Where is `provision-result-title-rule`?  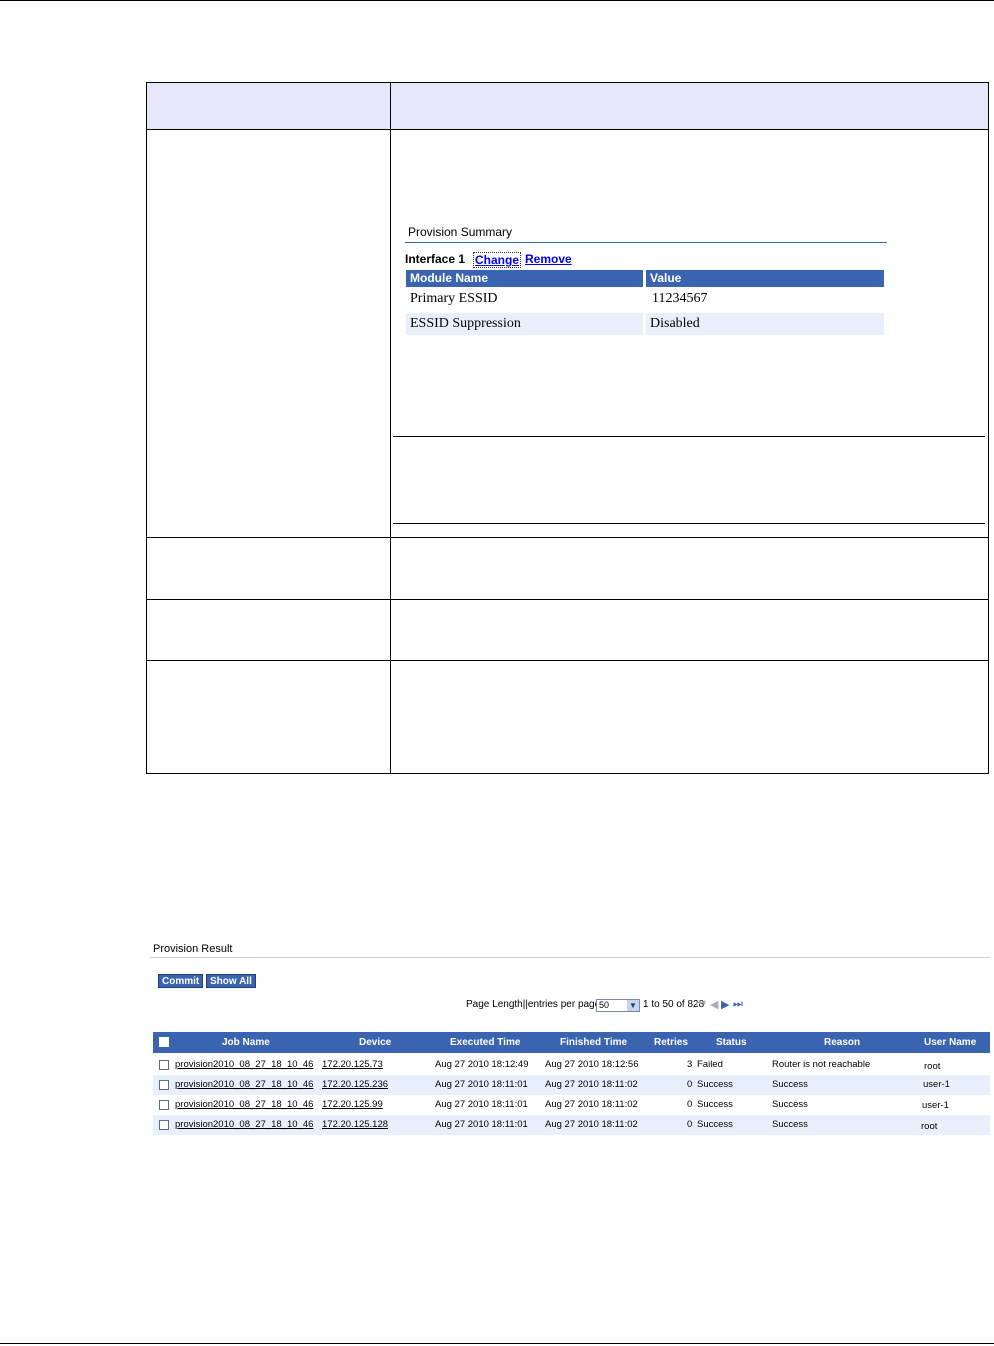
provision-result-title-rule is located at coordinates (570, 957).